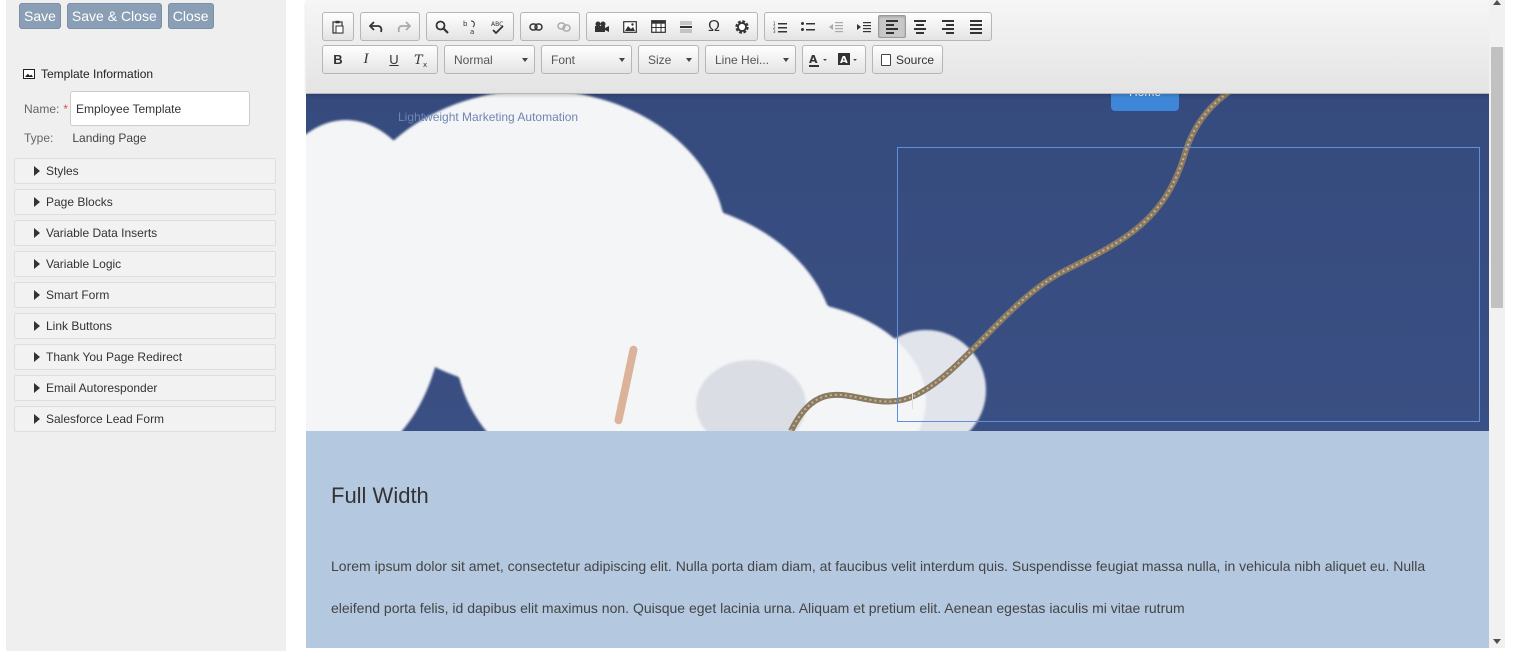  I want to click on video-icon, so click(602, 26).